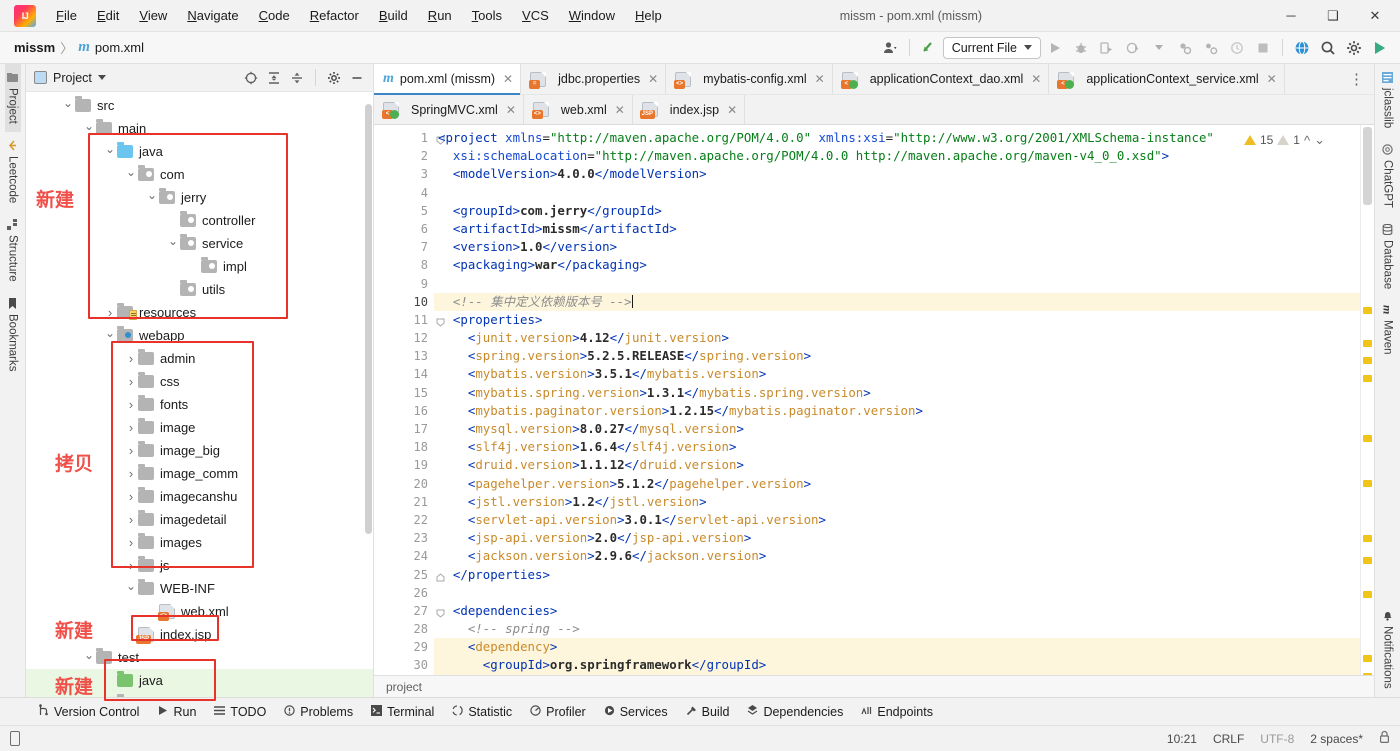  What do you see at coordinates (904, 247) in the screenshot?
I see `code-line: <version>1.0</version>` at bounding box center [904, 247].